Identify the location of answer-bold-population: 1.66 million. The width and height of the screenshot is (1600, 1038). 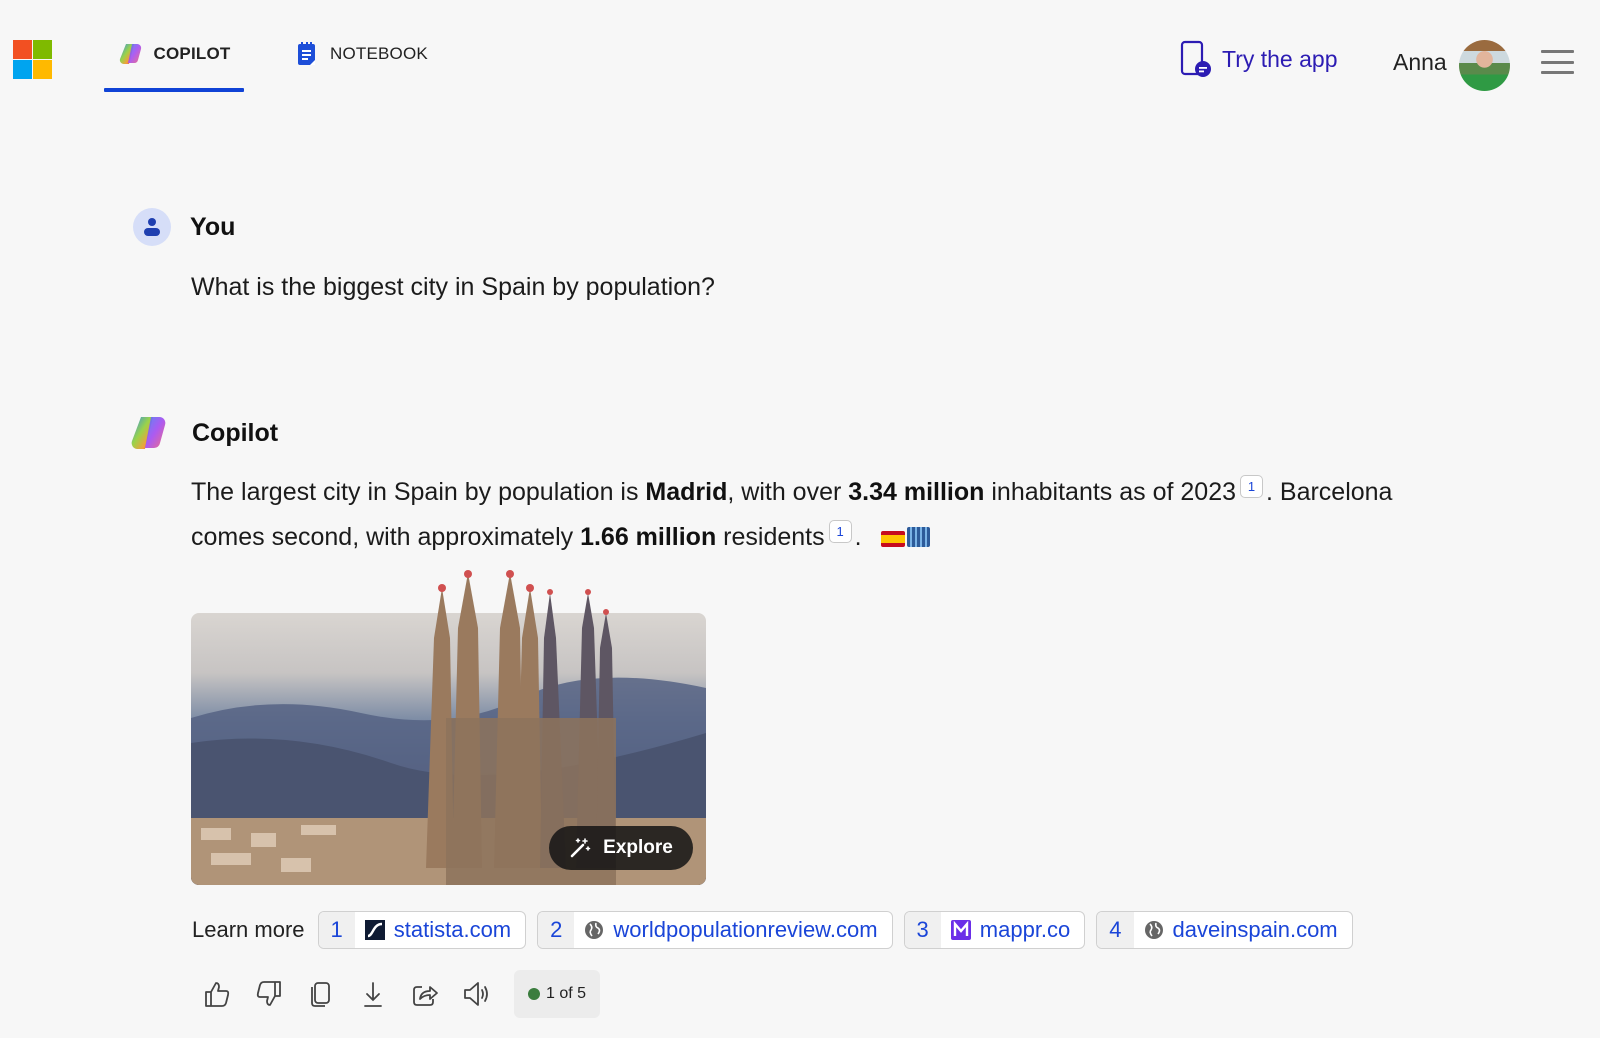
(648, 537).